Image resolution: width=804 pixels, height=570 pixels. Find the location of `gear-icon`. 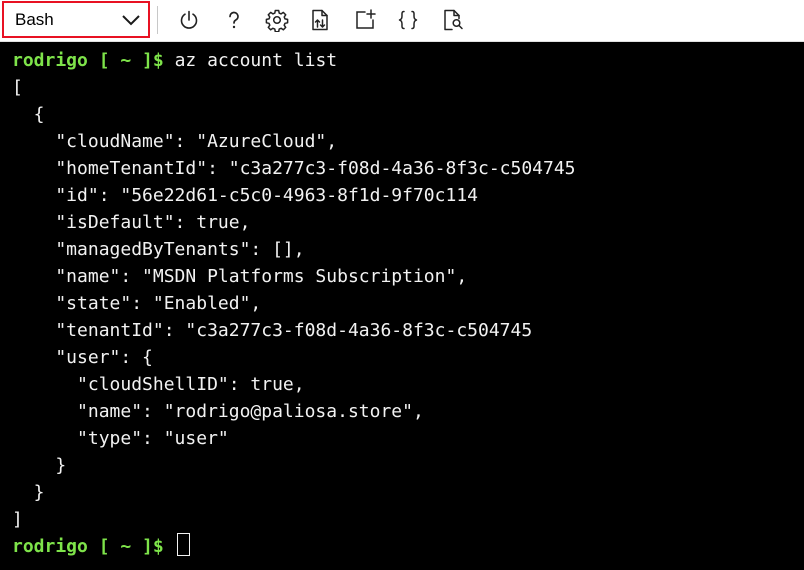

gear-icon is located at coordinates (277, 20).